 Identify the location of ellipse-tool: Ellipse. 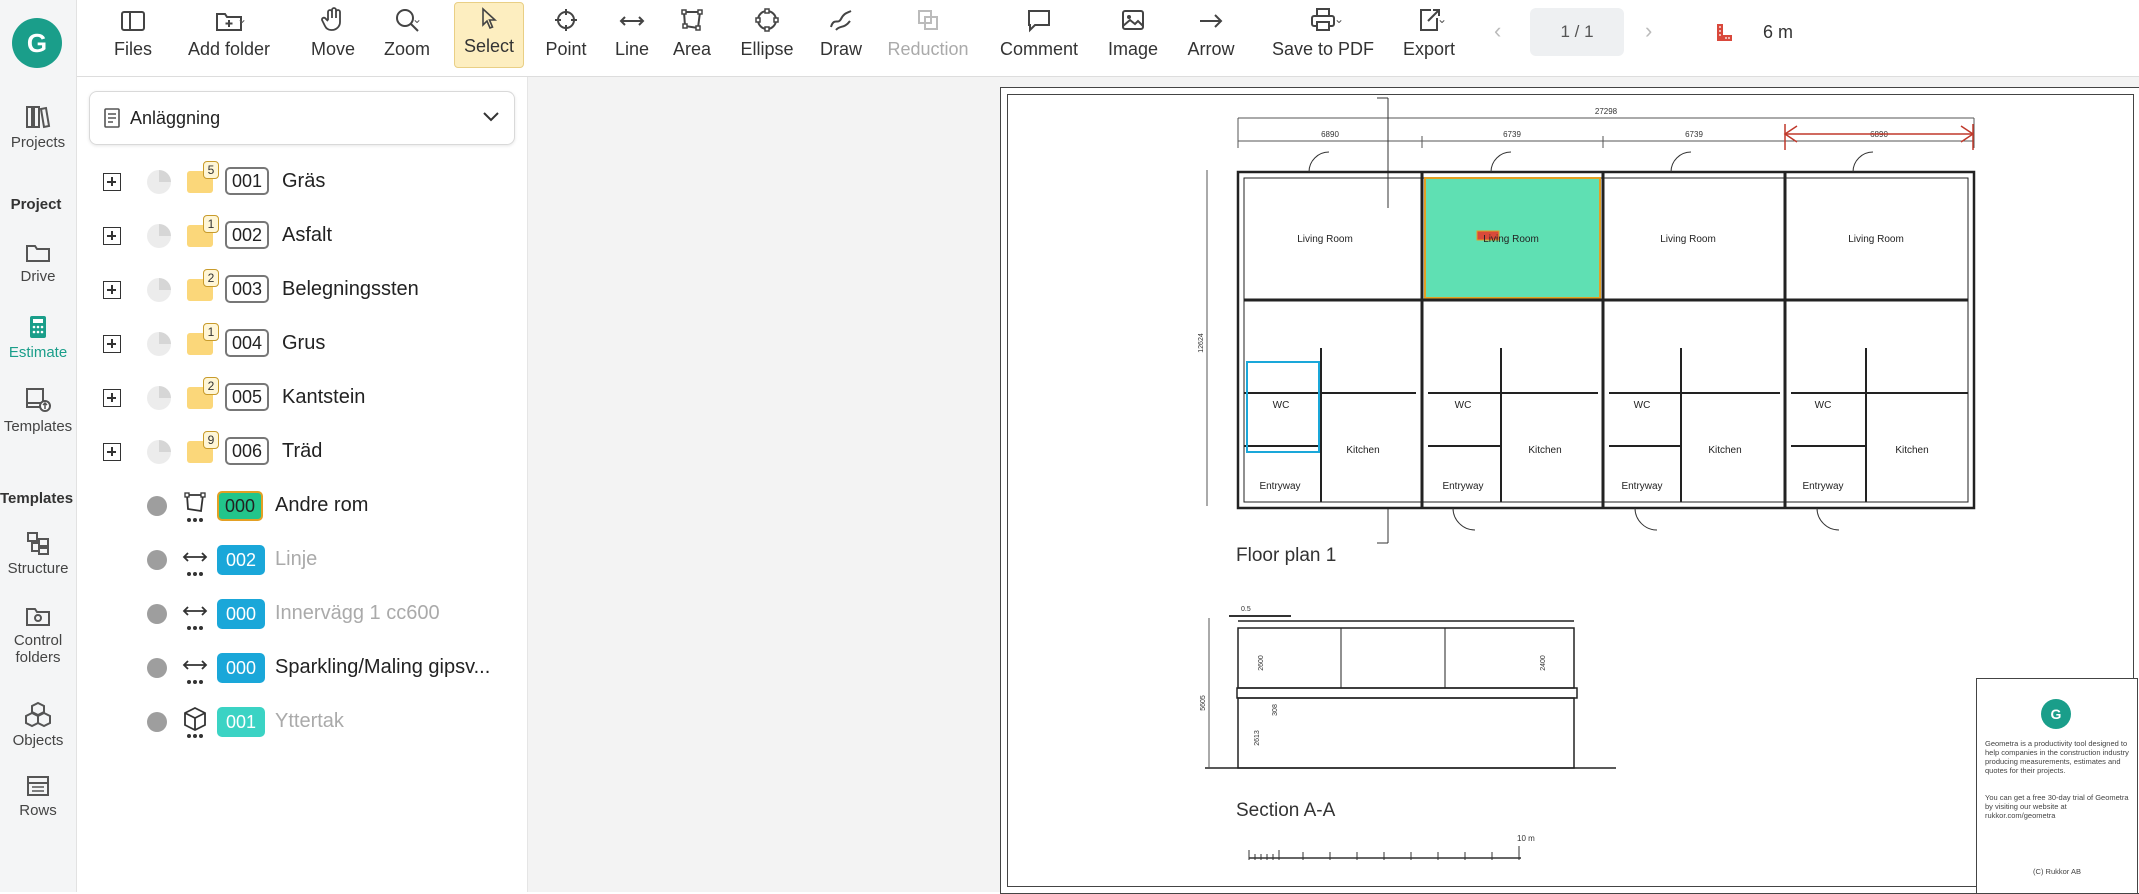
(767, 35).